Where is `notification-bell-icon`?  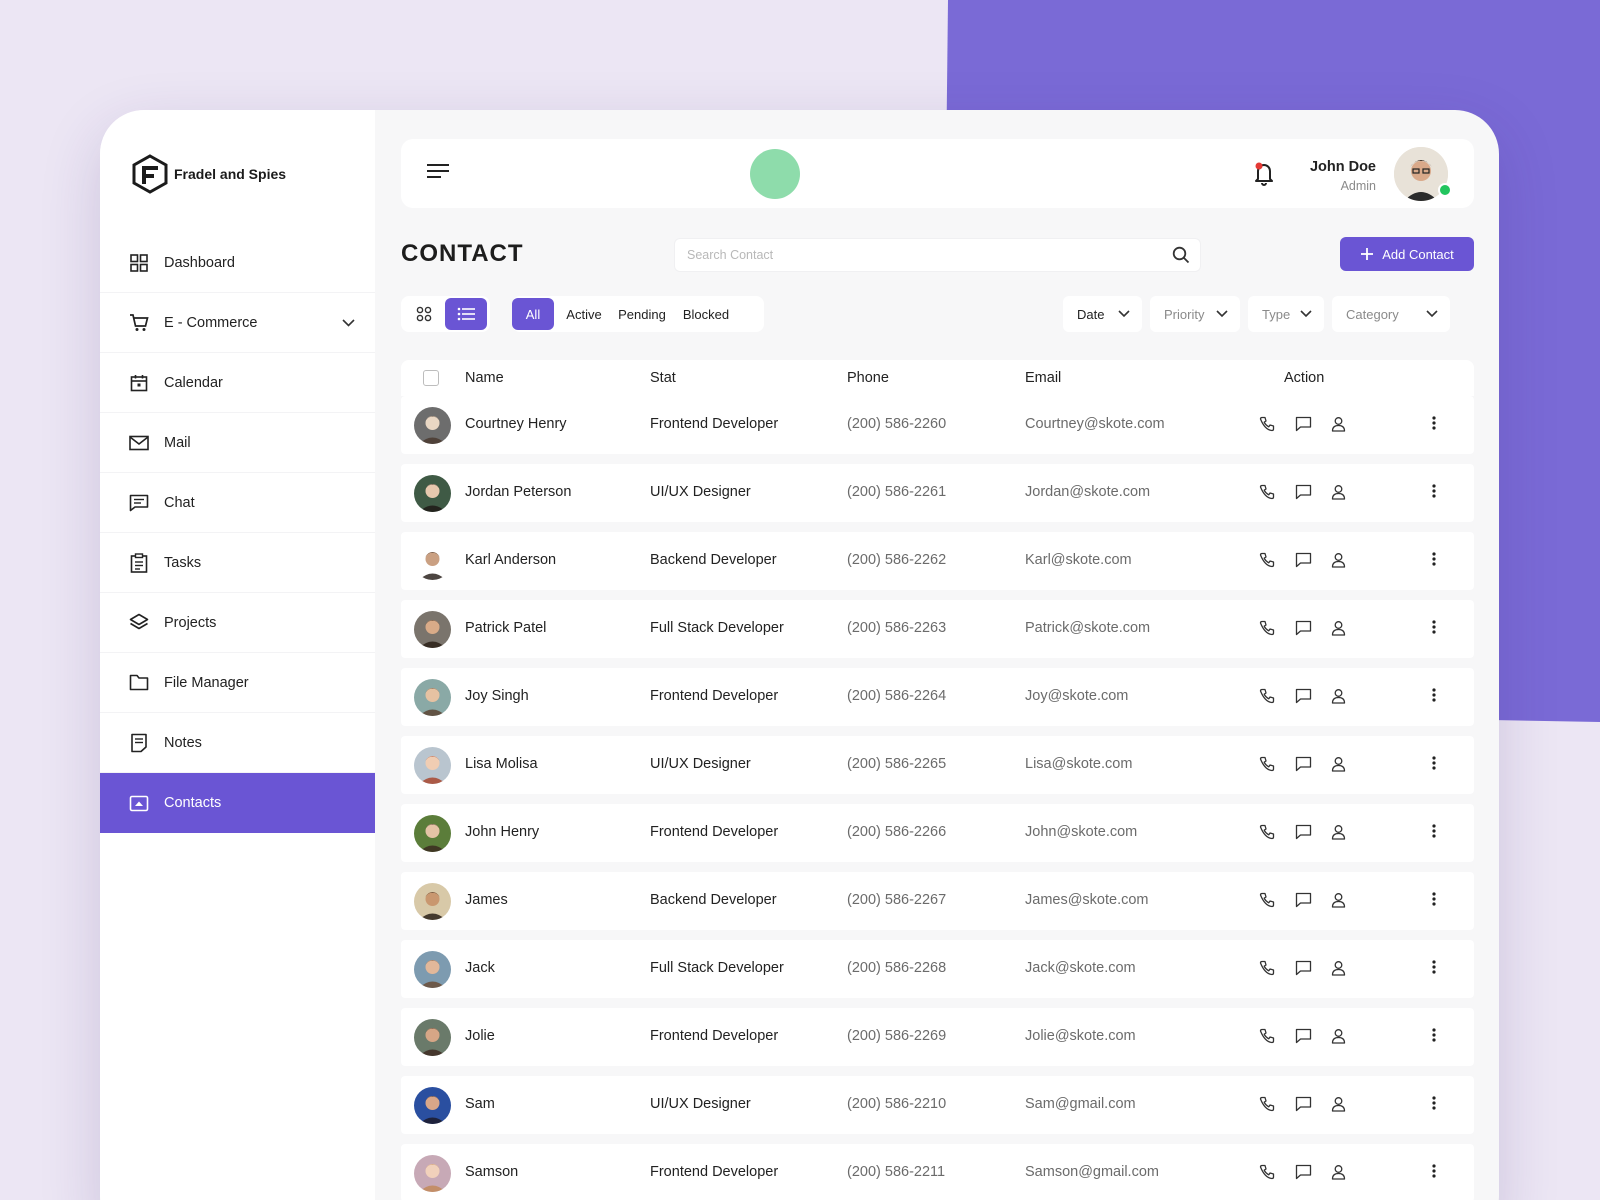
notification-bell-icon is located at coordinates (1264, 173).